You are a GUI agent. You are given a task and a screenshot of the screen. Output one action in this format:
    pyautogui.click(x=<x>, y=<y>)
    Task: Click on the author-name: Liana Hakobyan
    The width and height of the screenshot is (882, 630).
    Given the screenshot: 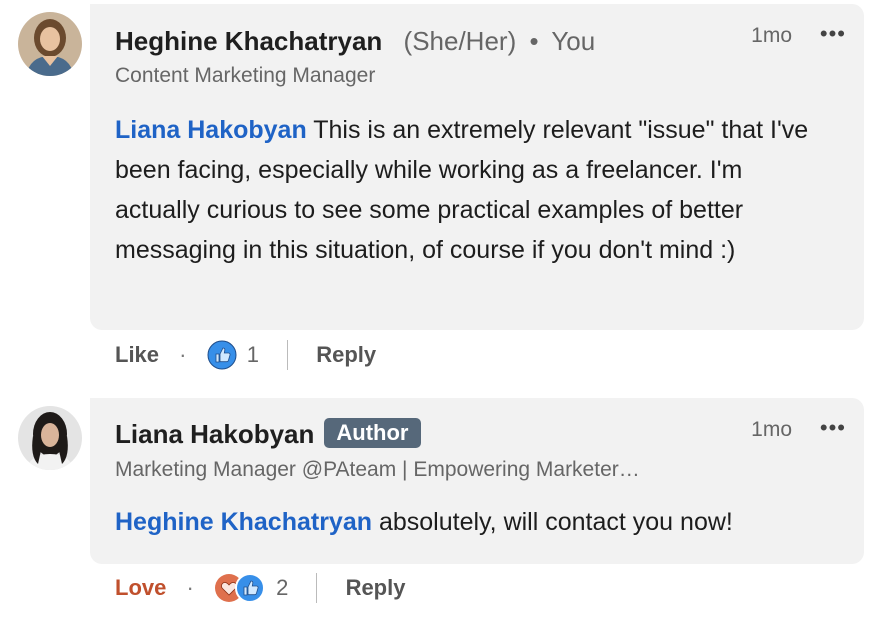 What is the action you would take?
    pyautogui.click(x=214, y=434)
    